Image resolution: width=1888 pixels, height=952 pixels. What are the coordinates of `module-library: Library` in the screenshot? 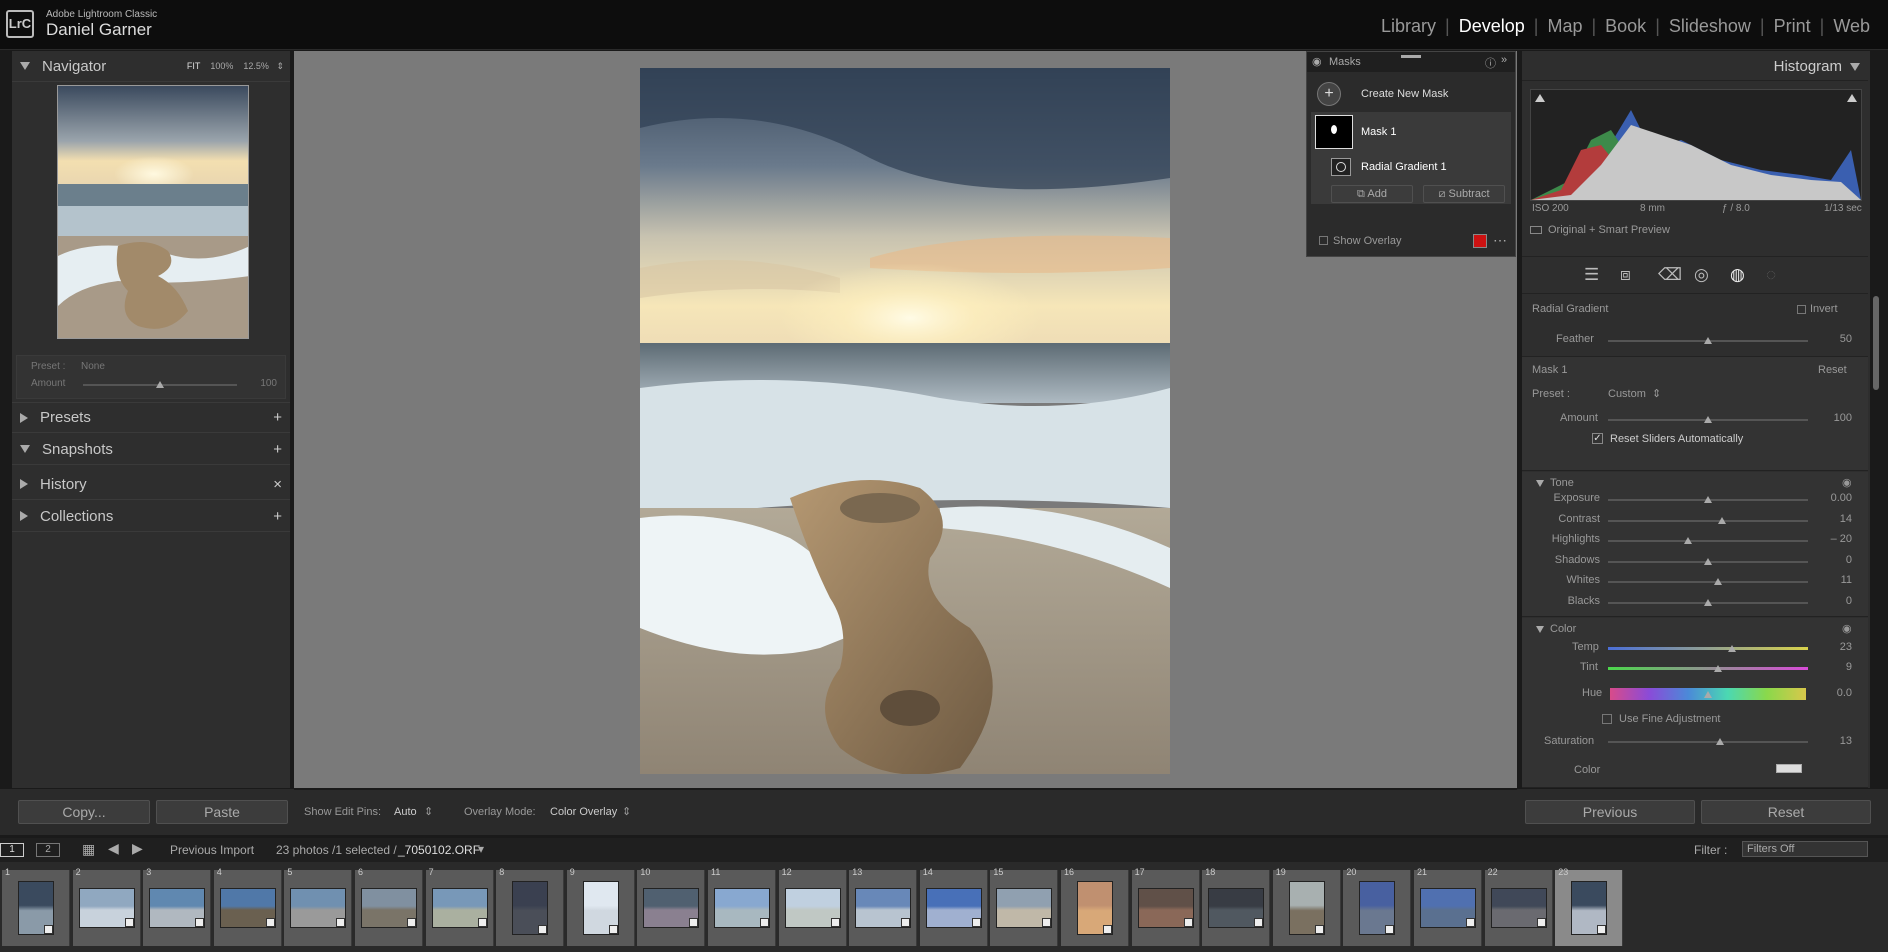 It's located at (1408, 26).